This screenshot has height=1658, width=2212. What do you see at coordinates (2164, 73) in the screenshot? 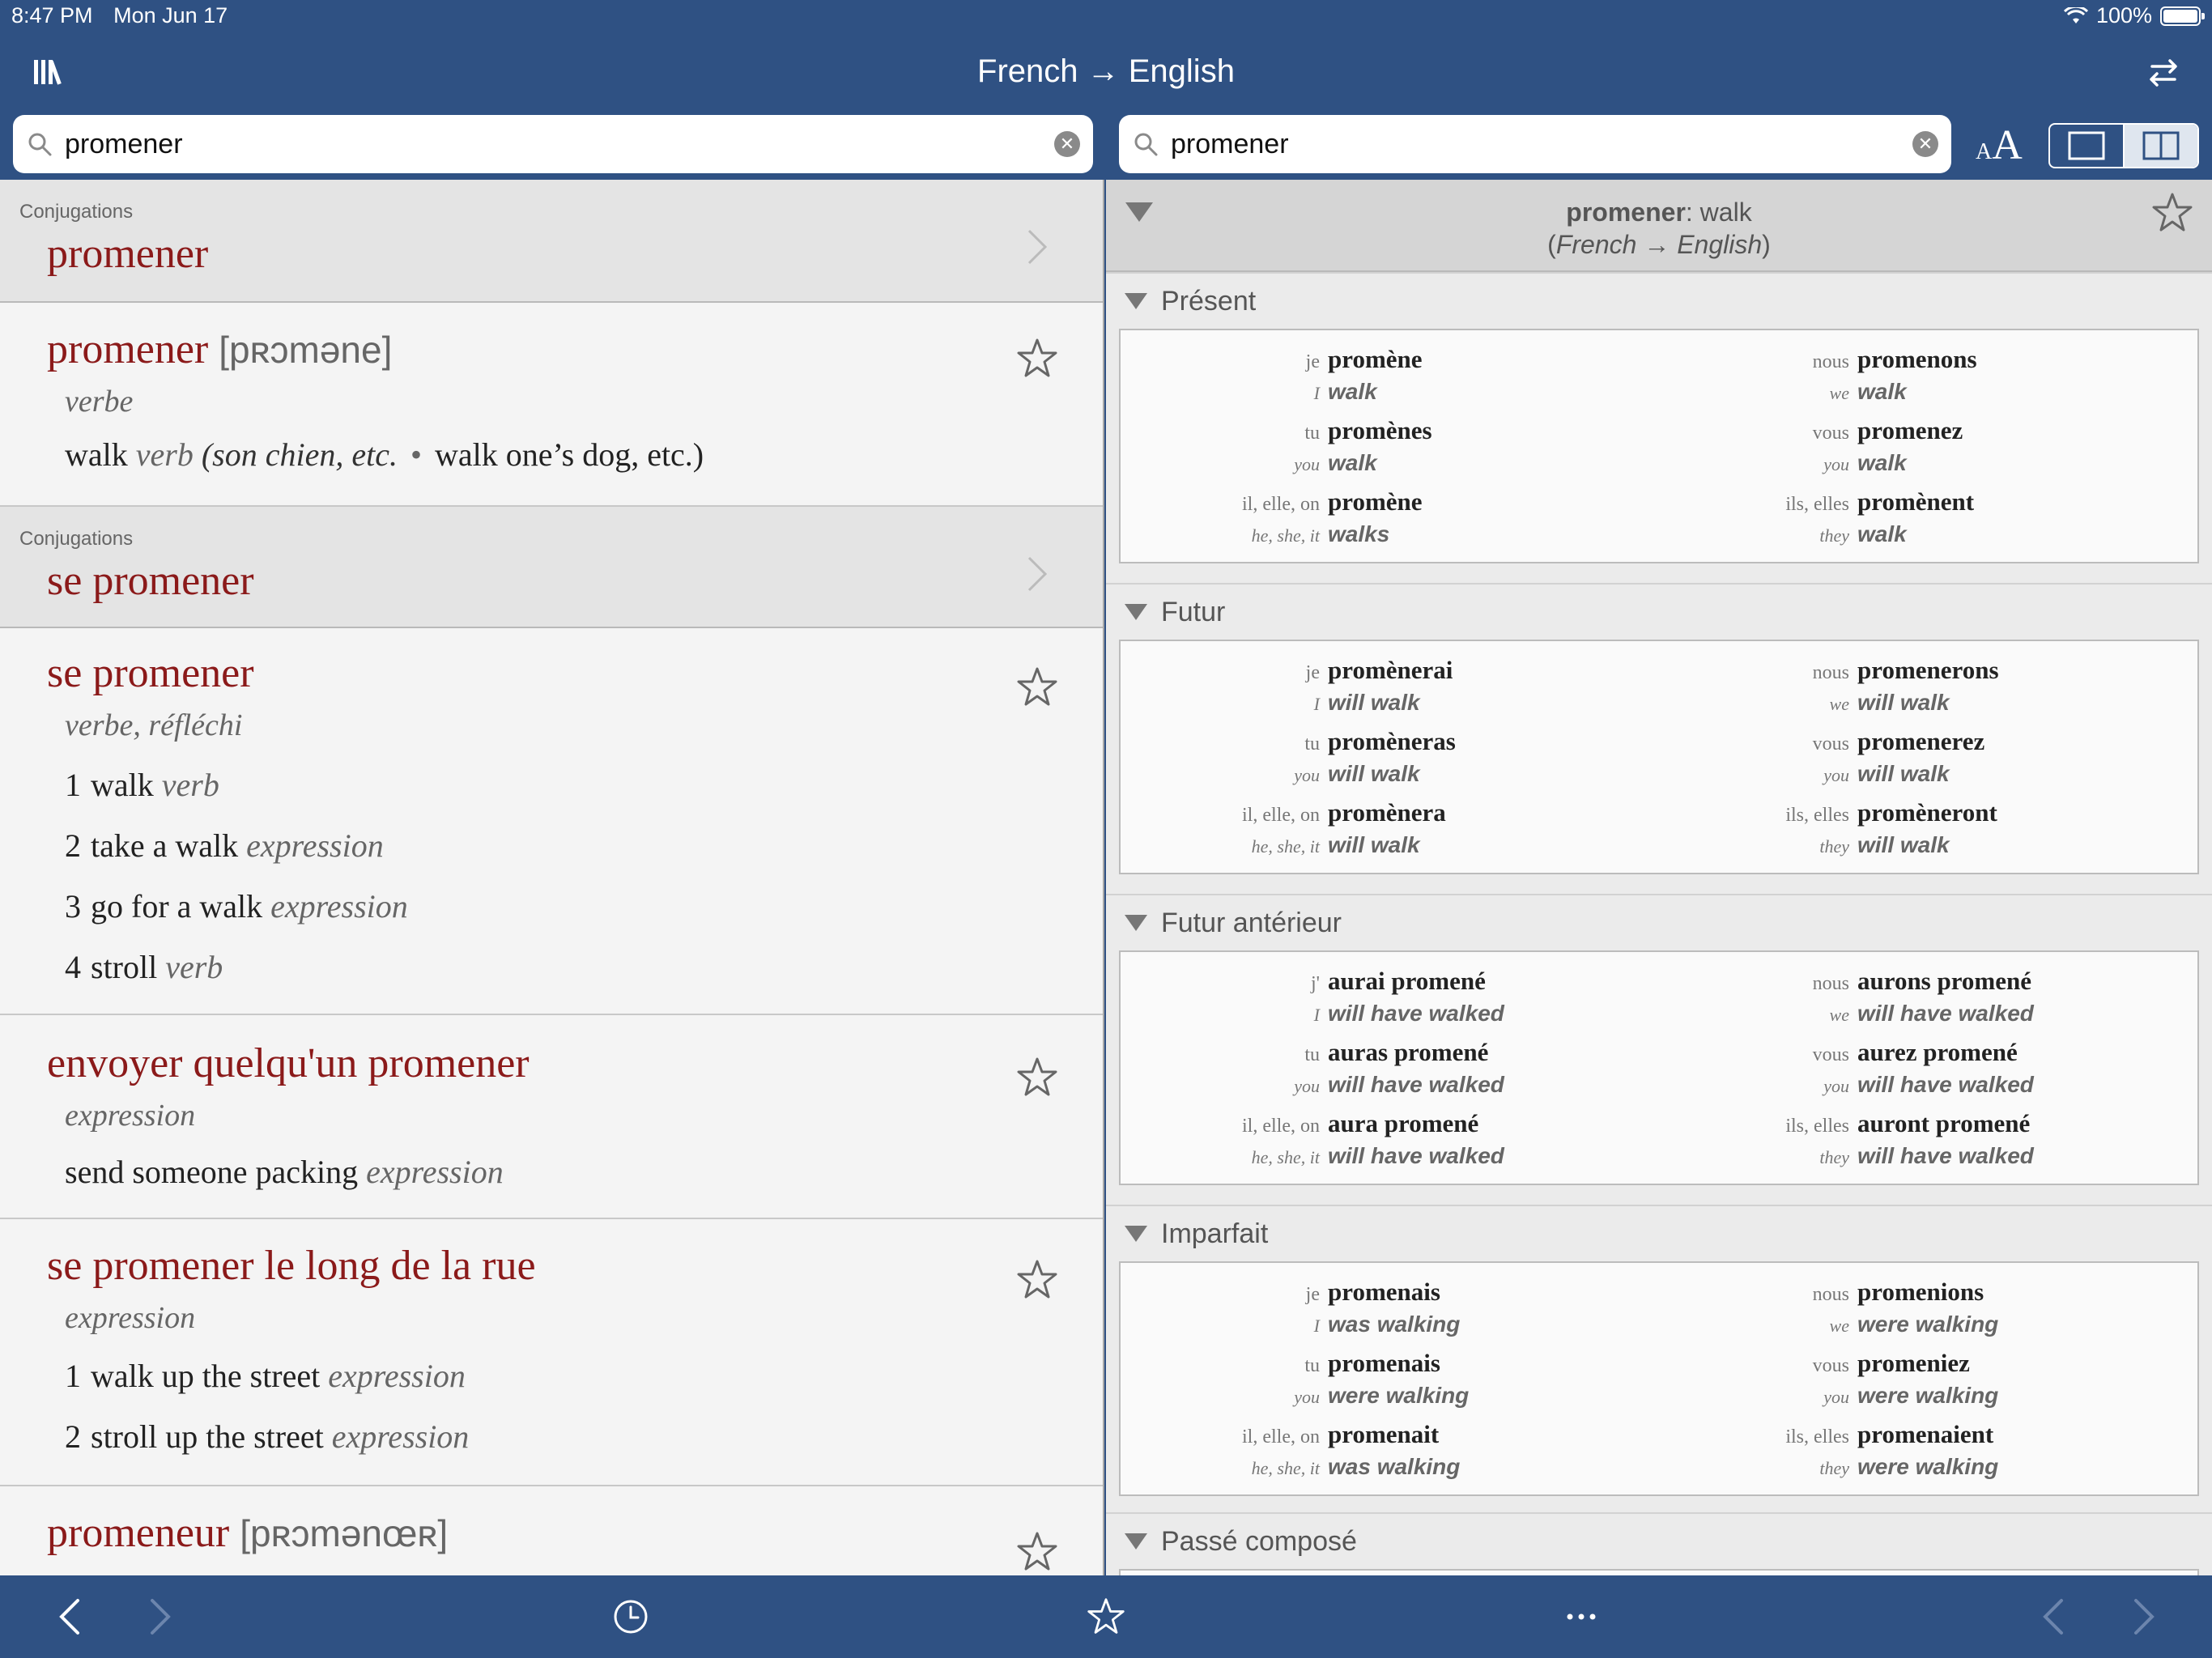
I see `swap-icon` at bounding box center [2164, 73].